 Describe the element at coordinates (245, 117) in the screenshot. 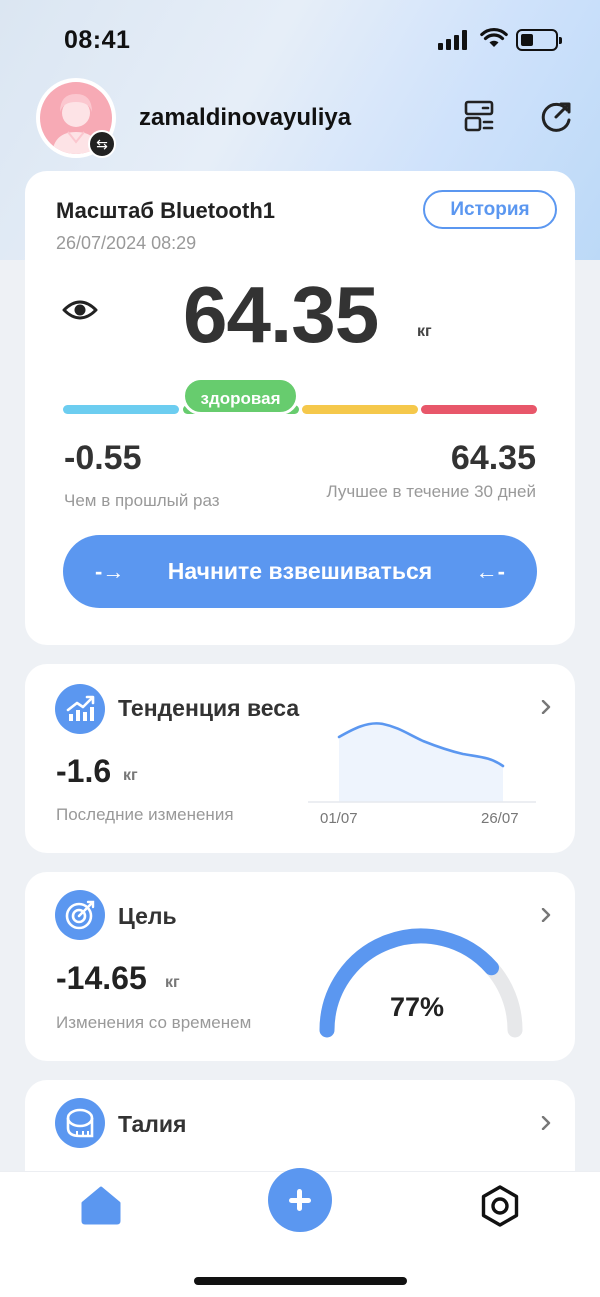

I see `username: zamaldinovayuliya` at that location.